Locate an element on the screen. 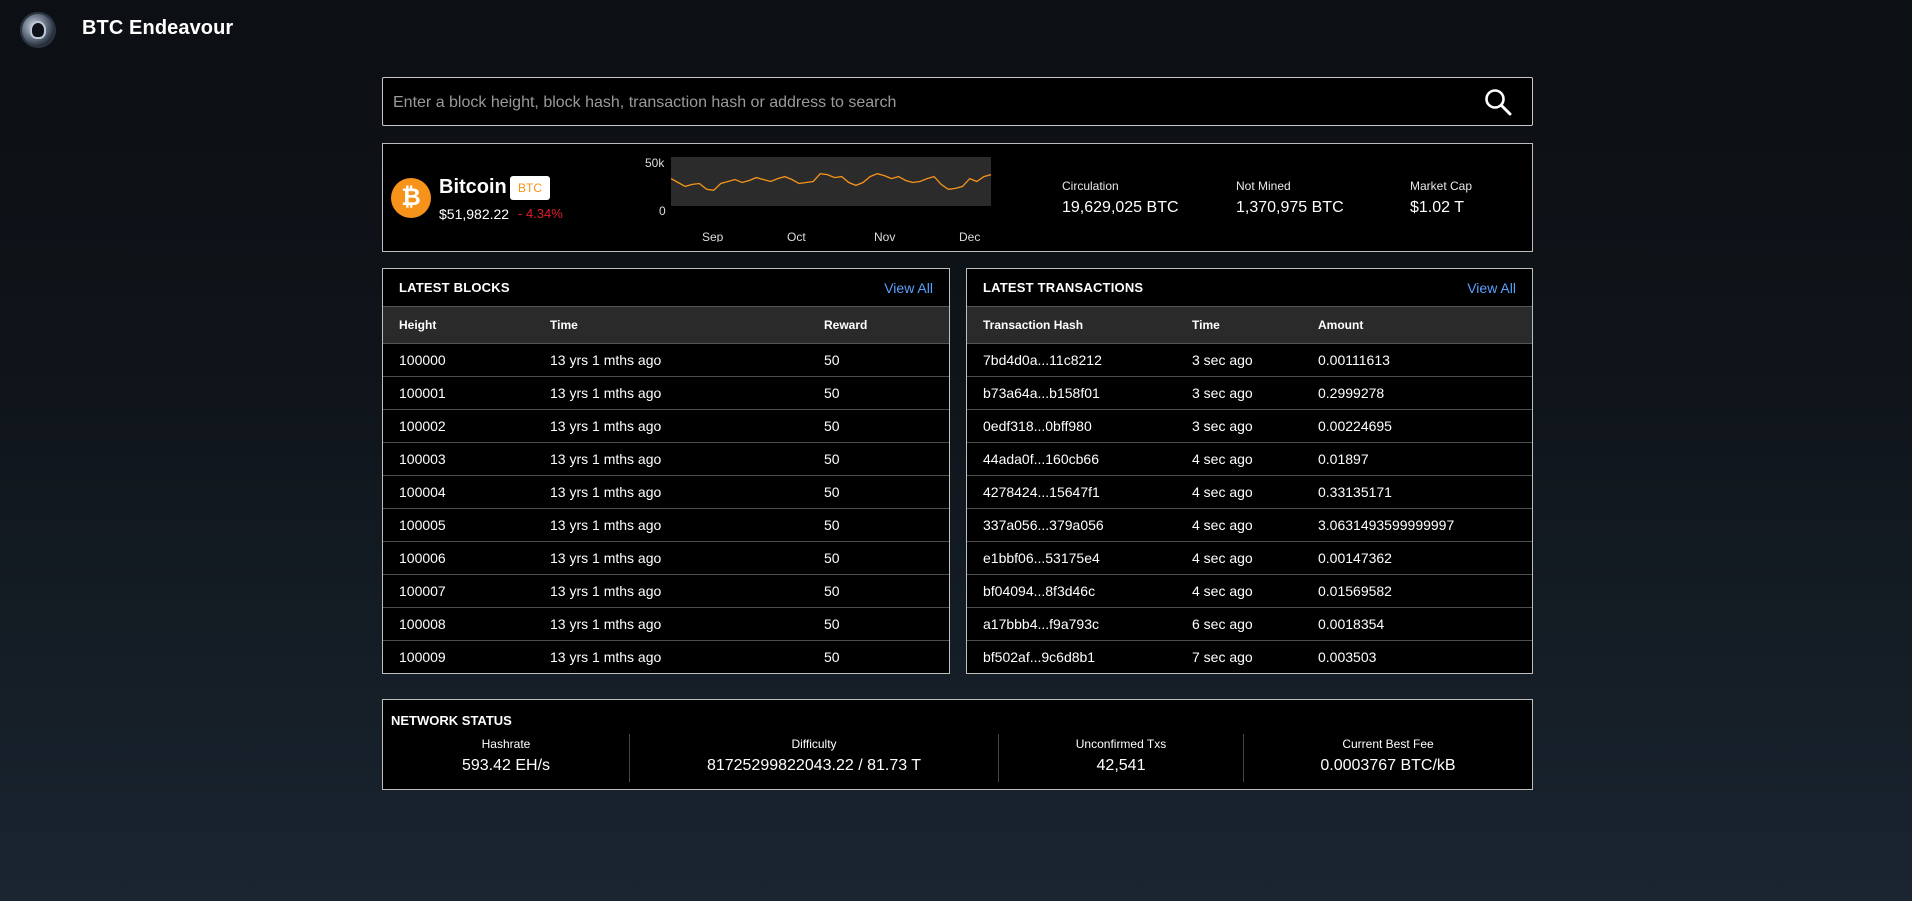 The width and height of the screenshot is (1912, 901). transaction-hash-link: a17bbb4...f9a793c is located at coordinates (1071, 624).